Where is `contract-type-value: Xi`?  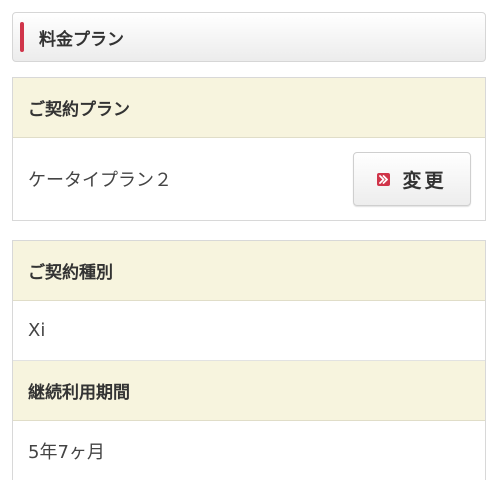 contract-type-value: Xi is located at coordinates (249, 331).